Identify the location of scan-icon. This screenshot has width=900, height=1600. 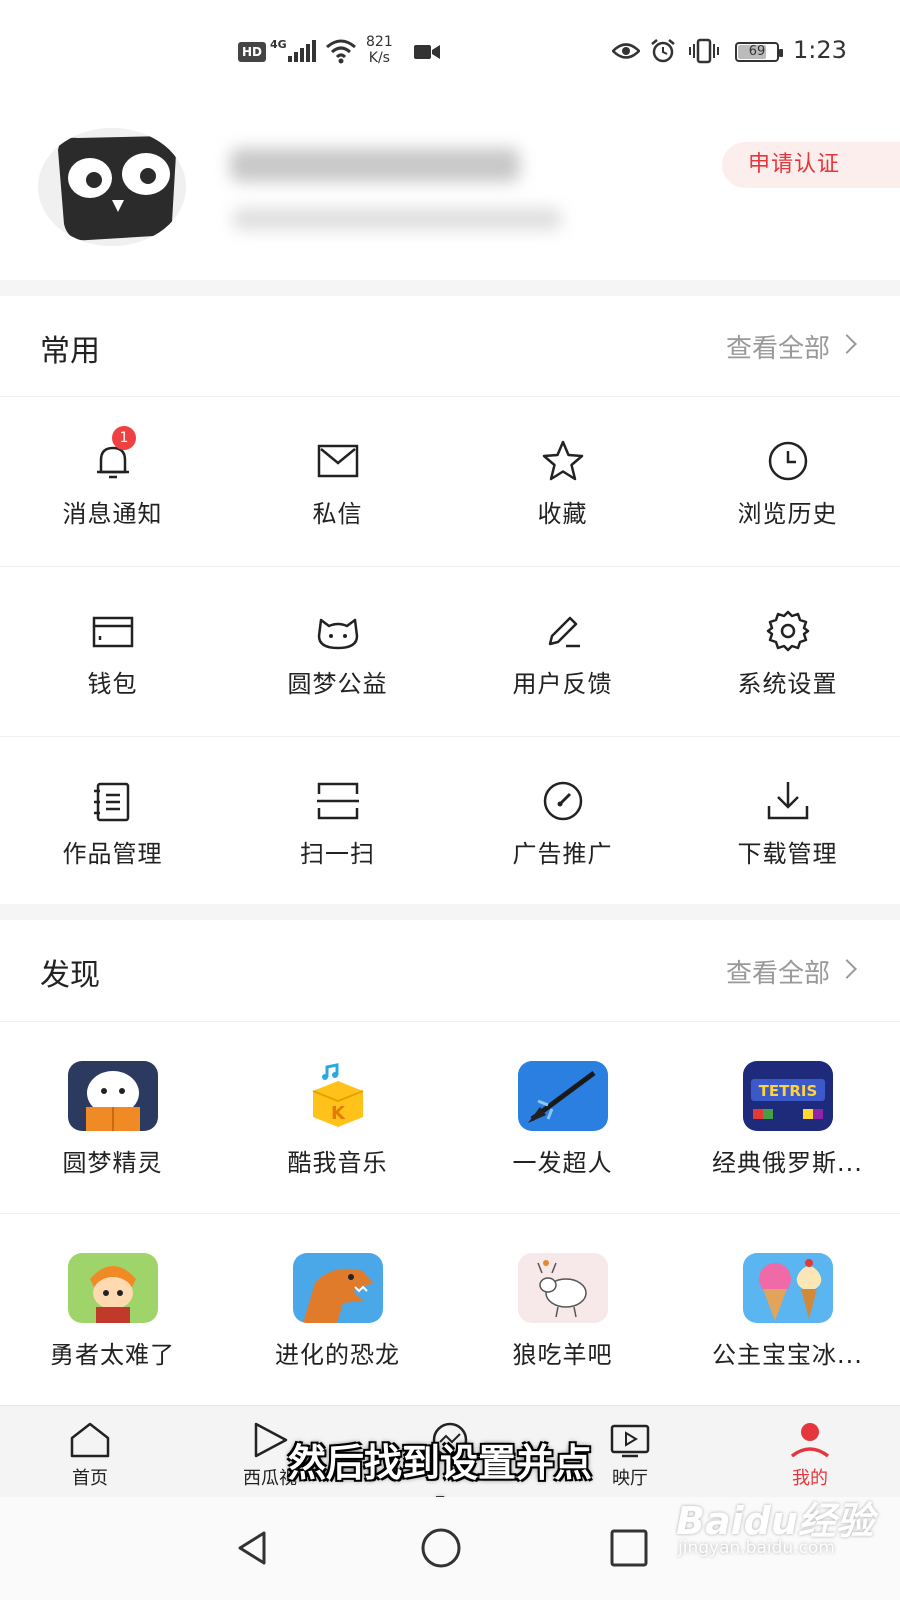
(337, 801).